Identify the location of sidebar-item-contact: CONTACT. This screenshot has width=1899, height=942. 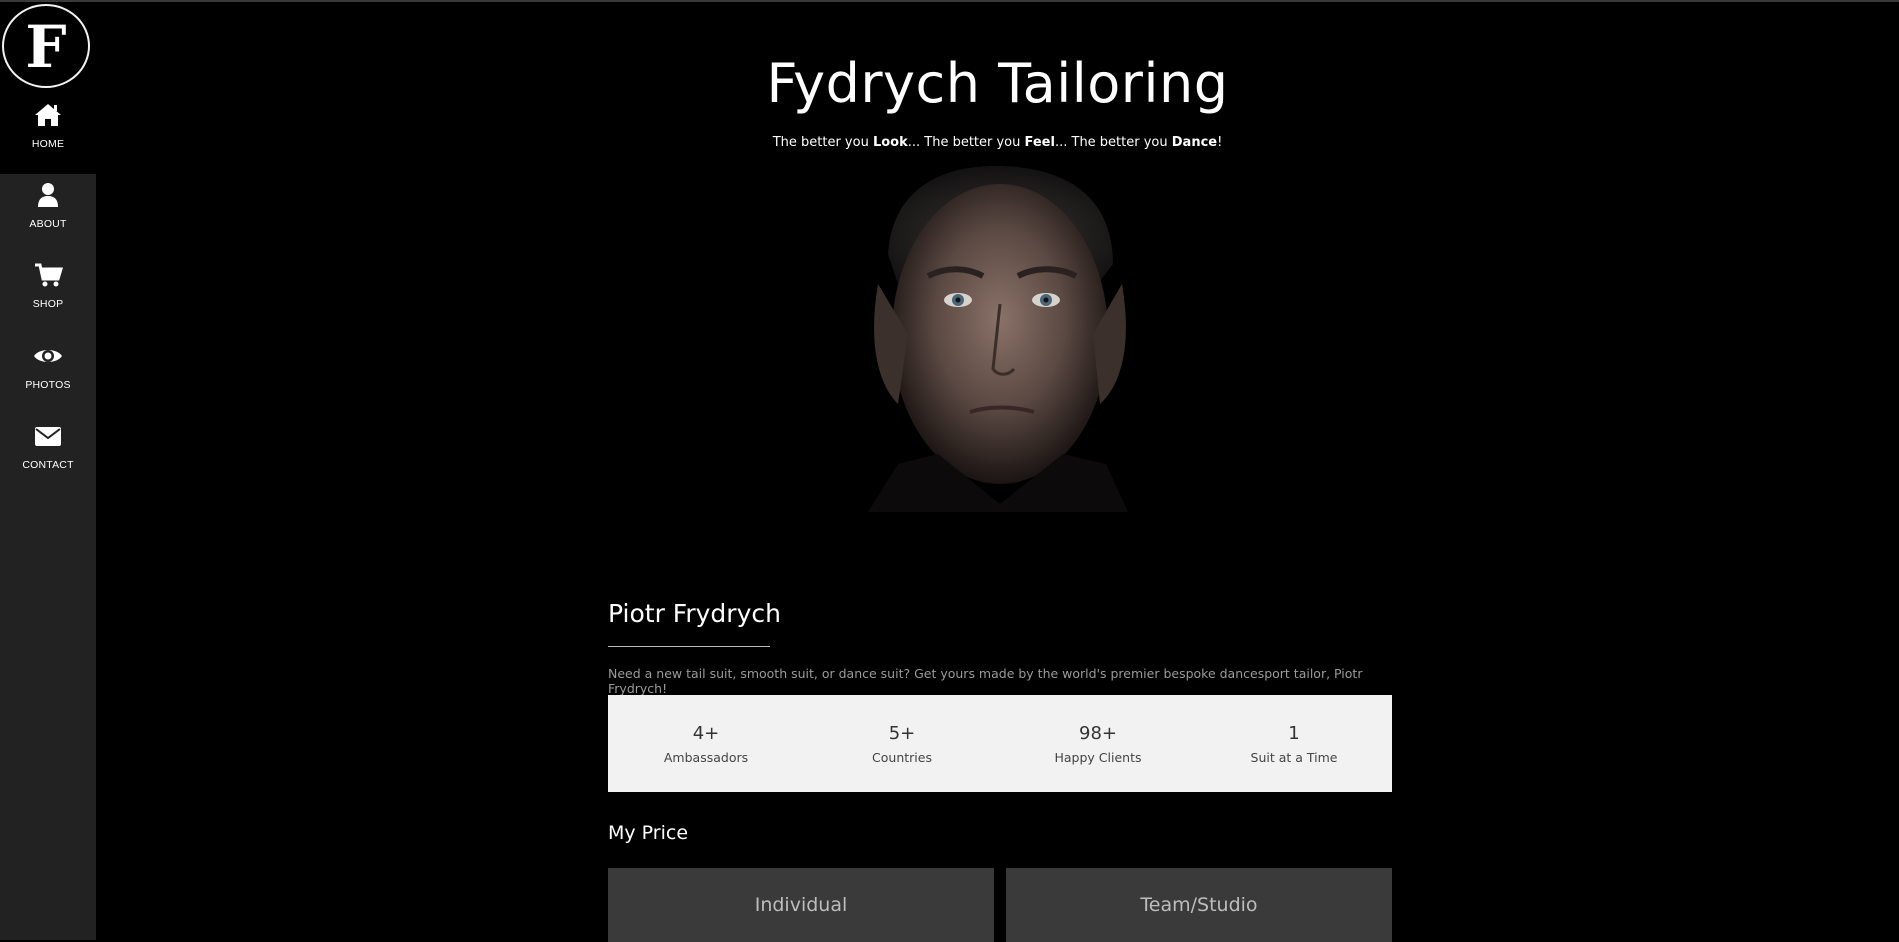
(48, 455).